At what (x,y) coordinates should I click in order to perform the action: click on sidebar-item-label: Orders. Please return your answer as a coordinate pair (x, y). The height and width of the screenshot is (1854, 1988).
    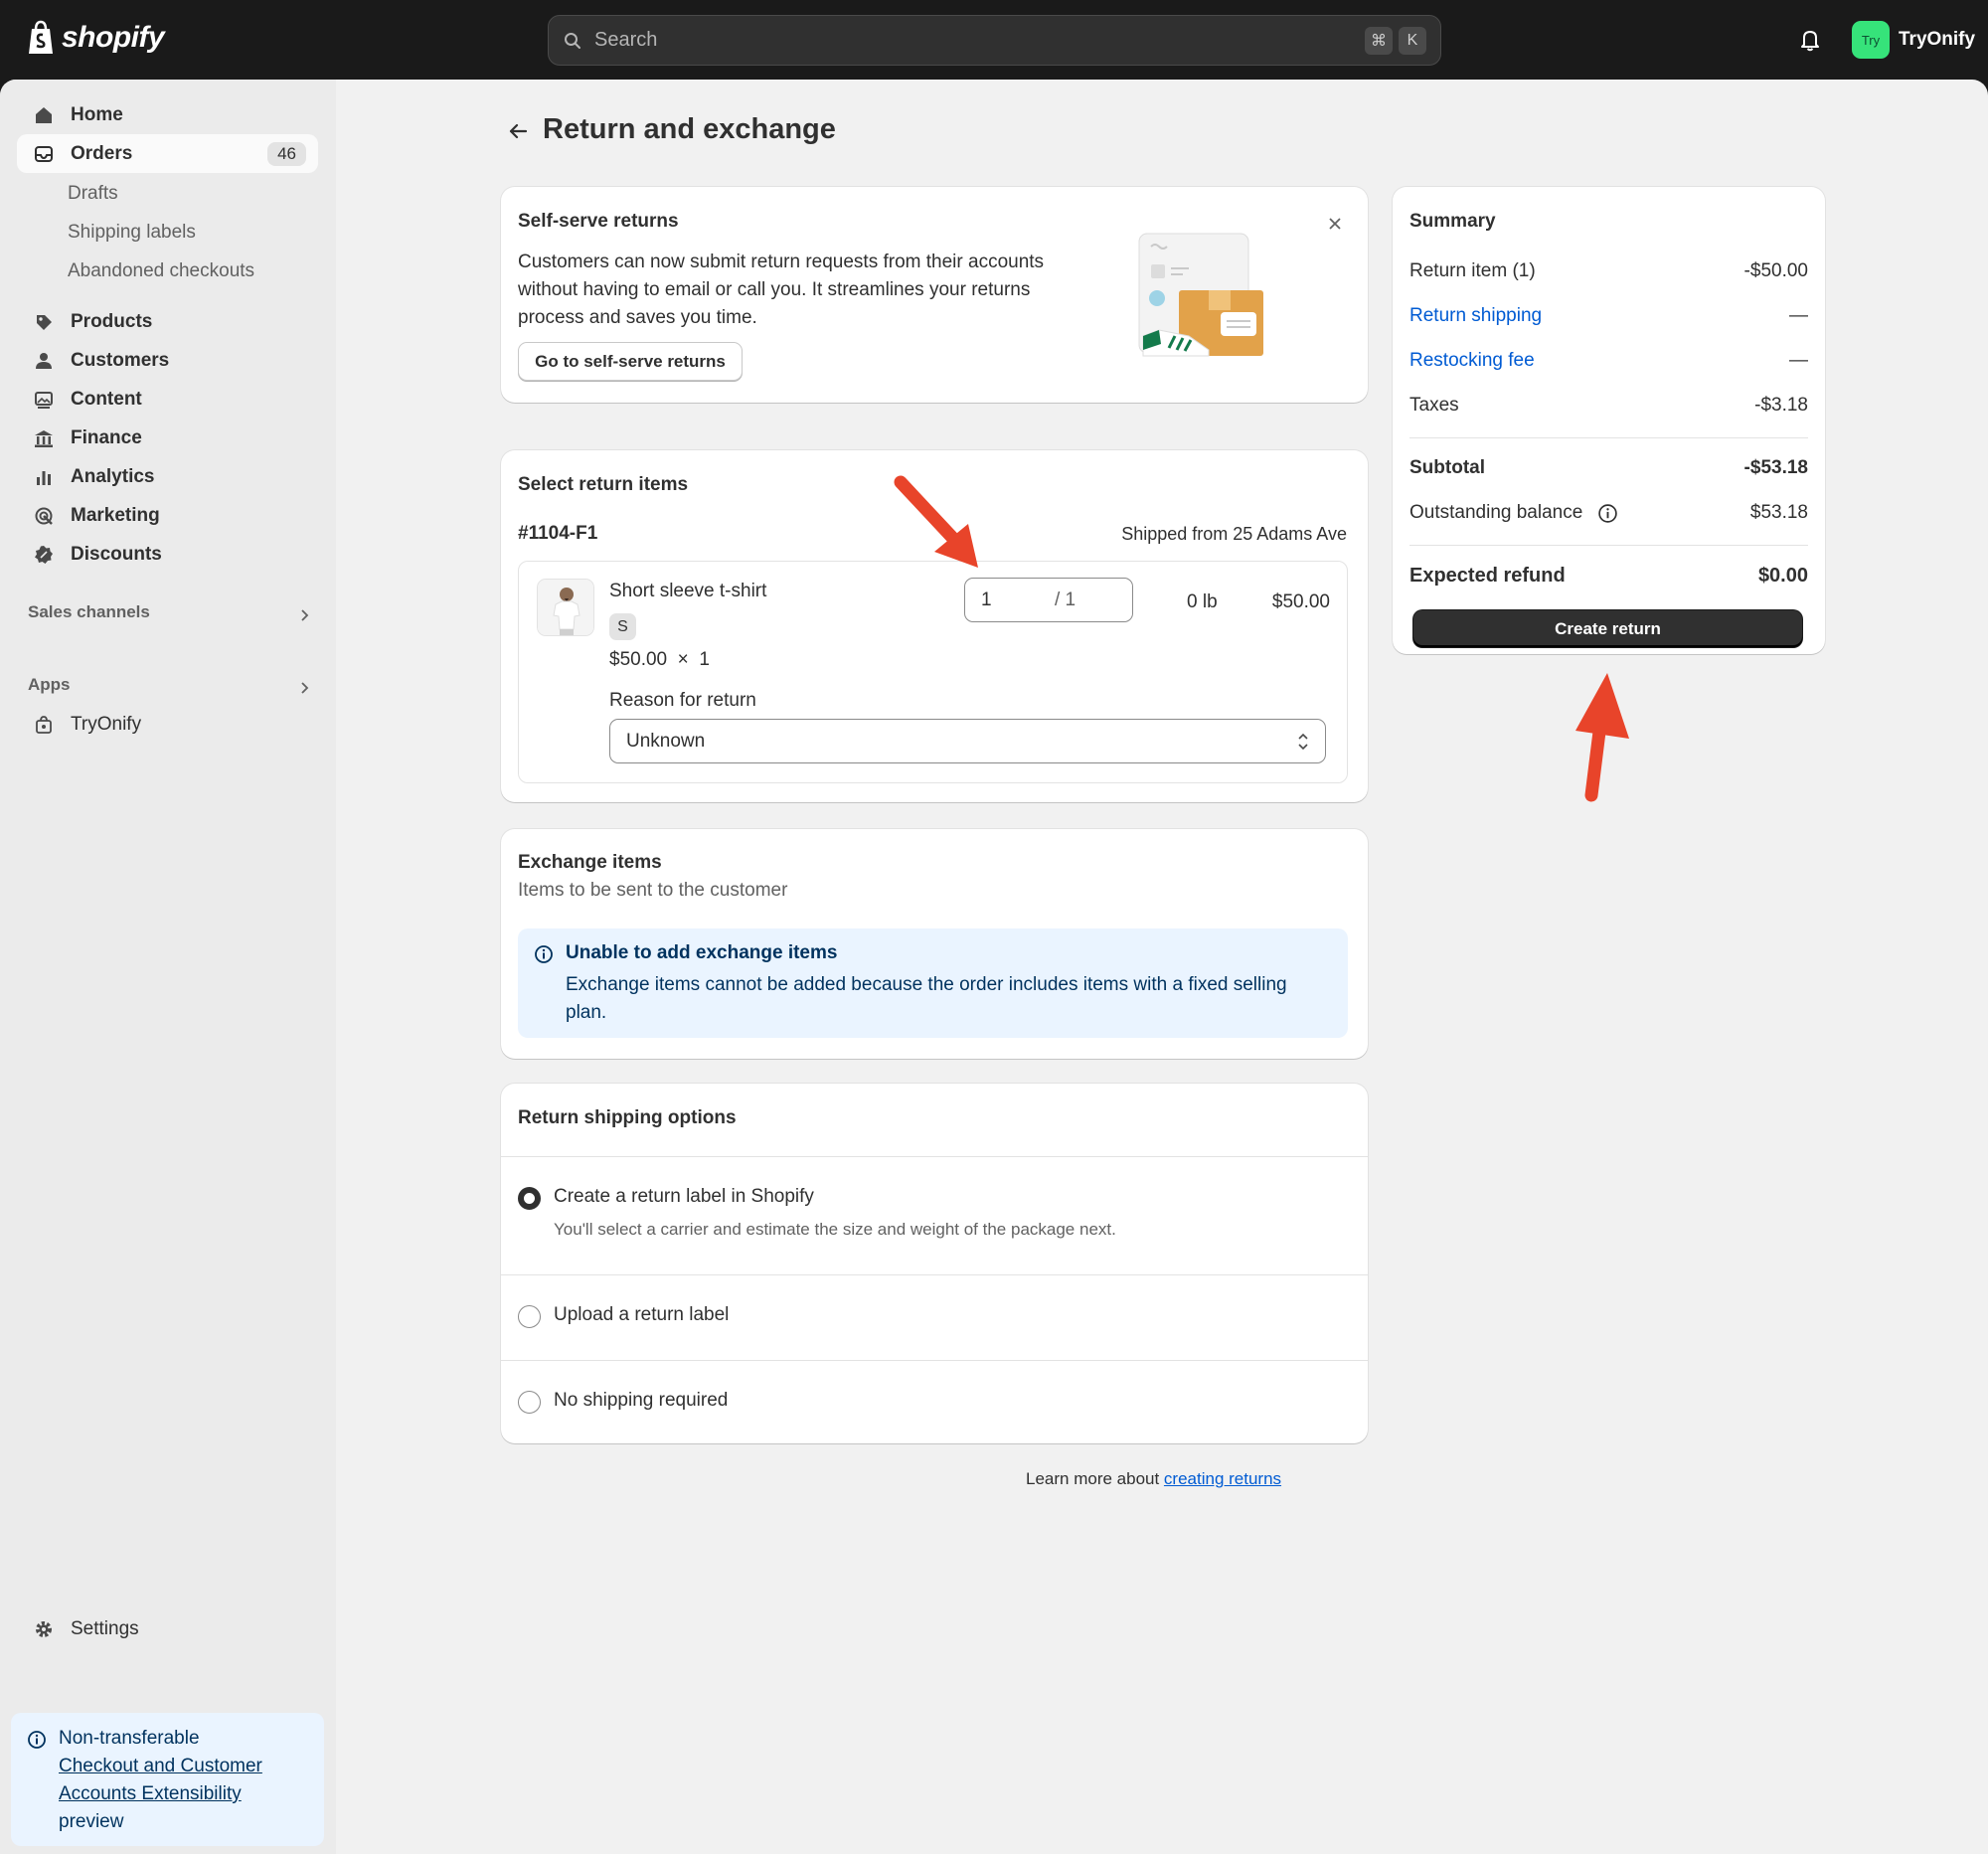
    Looking at the image, I should click on (102, 153).